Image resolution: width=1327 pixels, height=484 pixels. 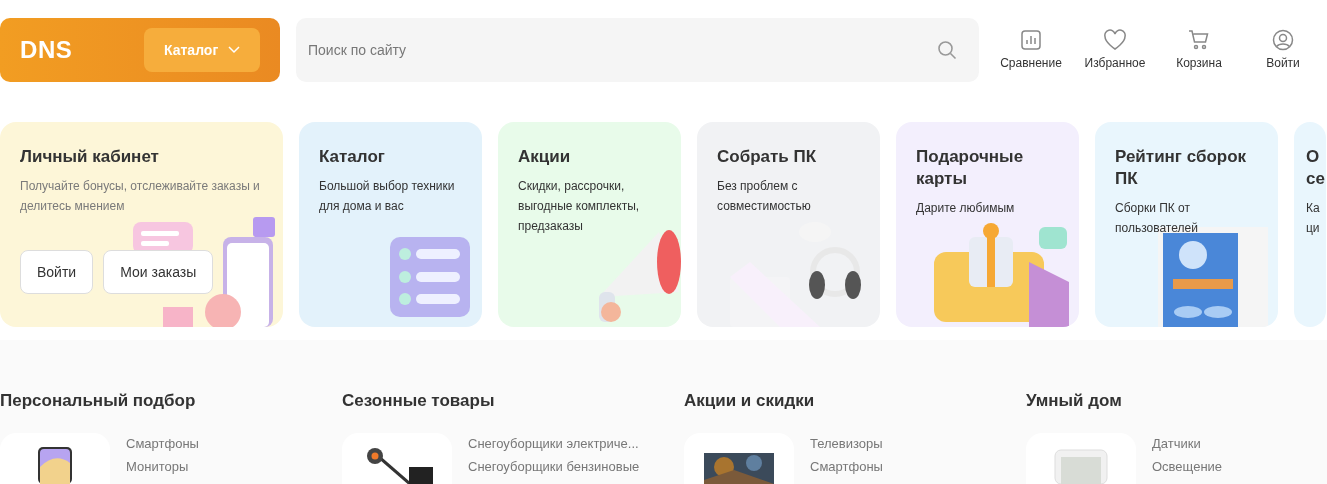 What do you see at coordinates (158, 272) in the screenshot?
I see `card-button: Мои заказы` at bounding box center [158, 272].